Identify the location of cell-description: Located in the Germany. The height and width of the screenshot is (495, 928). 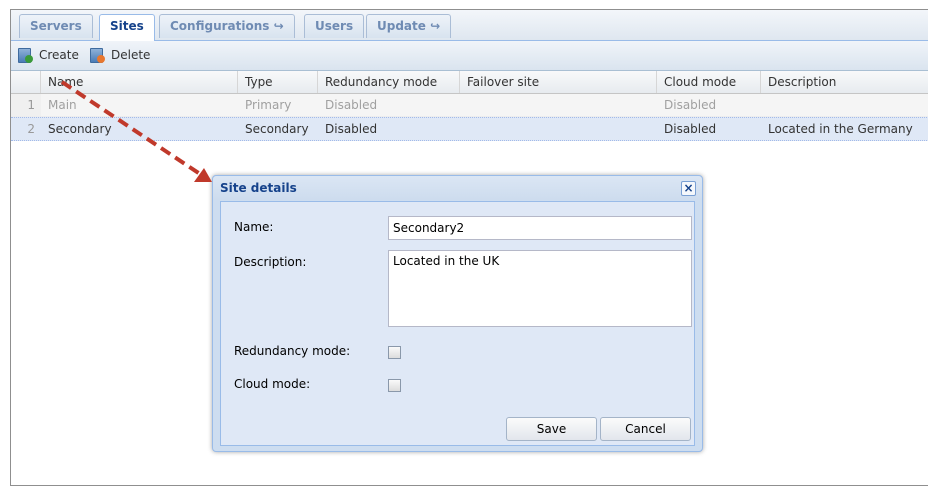
(840, 129).